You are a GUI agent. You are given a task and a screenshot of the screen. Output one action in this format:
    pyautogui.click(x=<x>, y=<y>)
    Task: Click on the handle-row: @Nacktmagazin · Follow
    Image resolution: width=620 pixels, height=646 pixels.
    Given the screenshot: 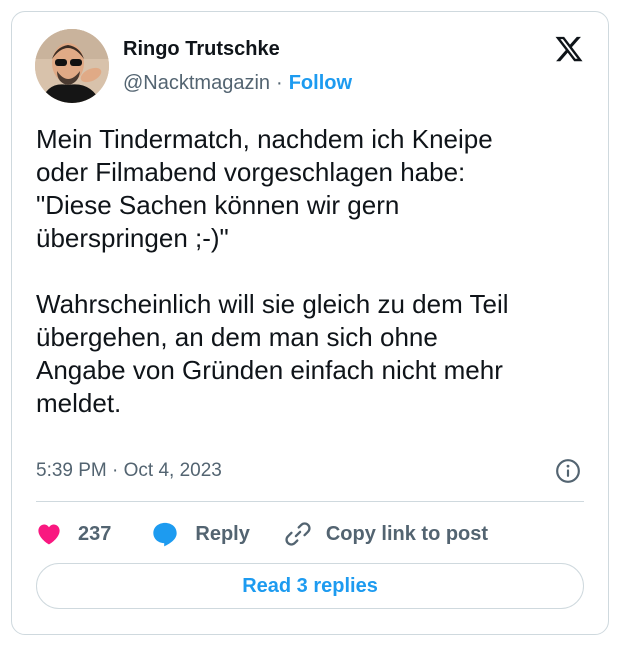 What is the action you would take?
    pyautogui.click(x=237, y=83)
    